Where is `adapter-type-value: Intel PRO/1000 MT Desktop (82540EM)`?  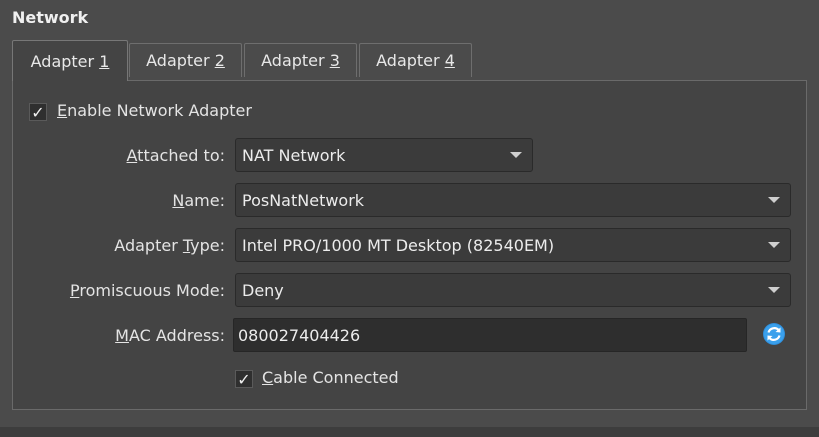 adapter-type-value: Intel PRO/1000 MT Desktop (82540EM) is located at coordinates (398, 245).